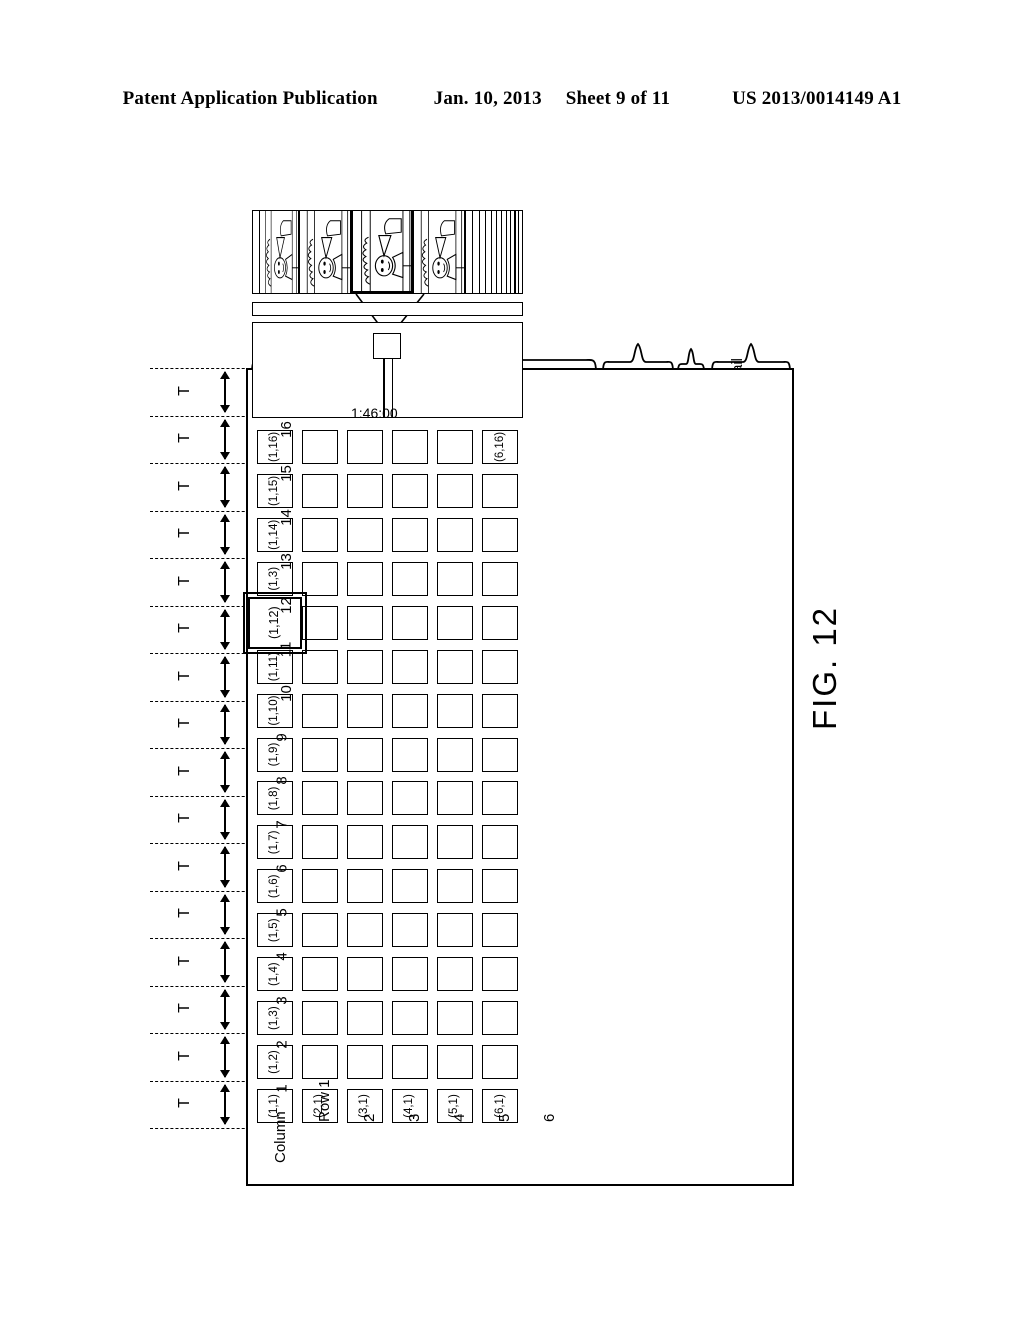 The width and height of the screenshot is (1024, 1320). What do you see at coordinates (225, 1009) in the screenshot?
I see `interval-arrow` at bounding box center [225, 1009].